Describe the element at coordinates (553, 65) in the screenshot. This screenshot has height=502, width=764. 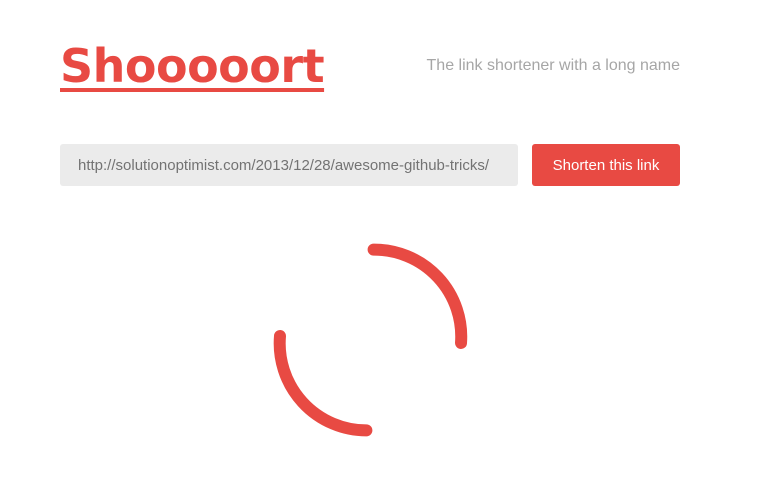
I see `tagline: The link shortener with a long name` at that location.